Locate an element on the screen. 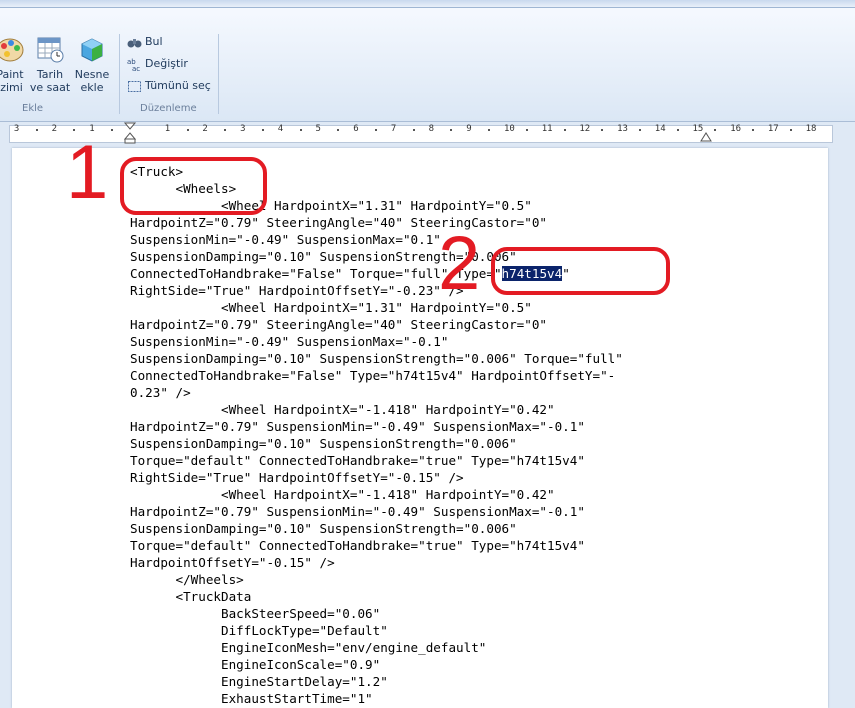 The image size is (855, 708). svg-text: ac is located at coordinates (136, 68).